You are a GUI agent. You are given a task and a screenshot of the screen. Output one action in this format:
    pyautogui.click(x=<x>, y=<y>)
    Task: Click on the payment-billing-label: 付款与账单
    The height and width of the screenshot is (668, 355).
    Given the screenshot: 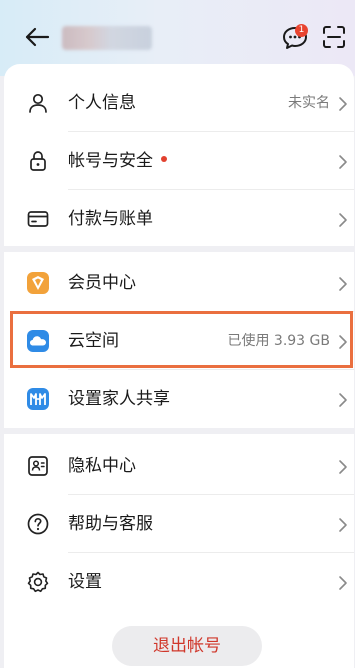 What is the action you would take?
    pyautogui.click(x=110, y=219)
    